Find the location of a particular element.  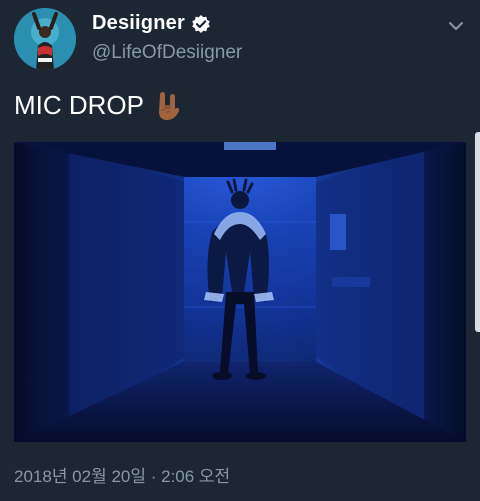

display-name-row: Desiigner is located at coordinates (151, 23).